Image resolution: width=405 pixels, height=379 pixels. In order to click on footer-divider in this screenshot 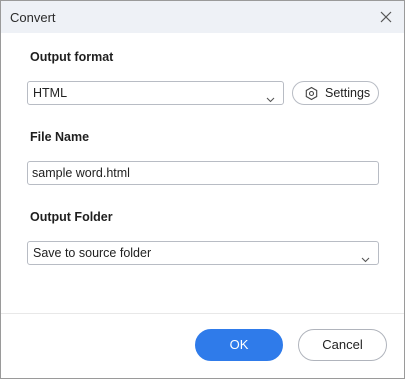, I will do `click(202, 313)`.